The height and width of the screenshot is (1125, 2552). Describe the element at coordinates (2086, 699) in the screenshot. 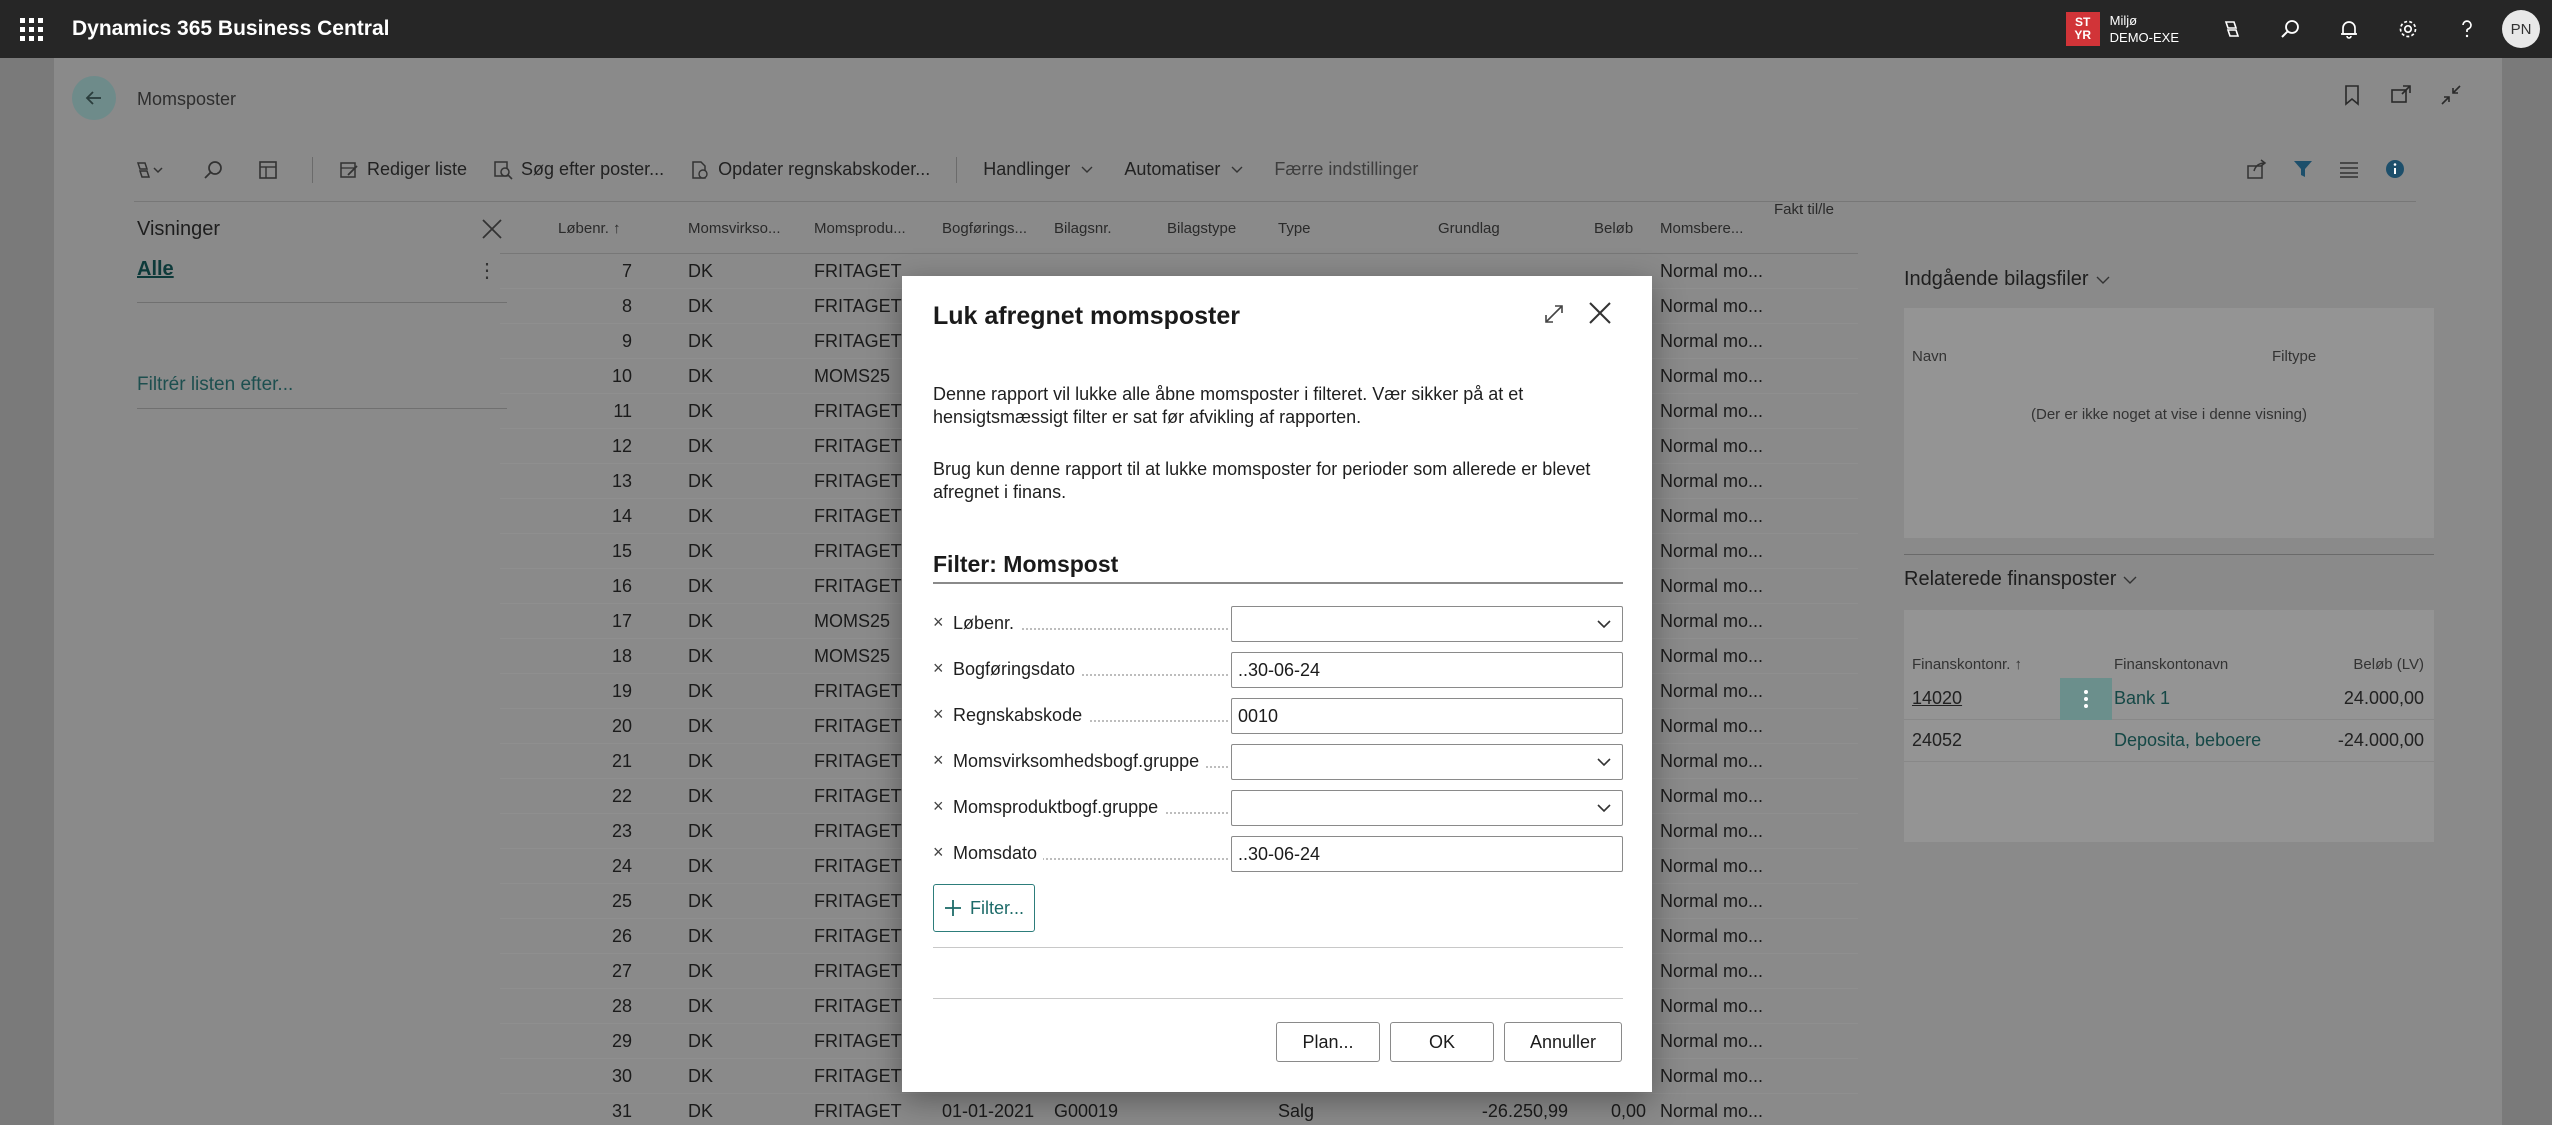

I see `row-menu-icon` at that location.